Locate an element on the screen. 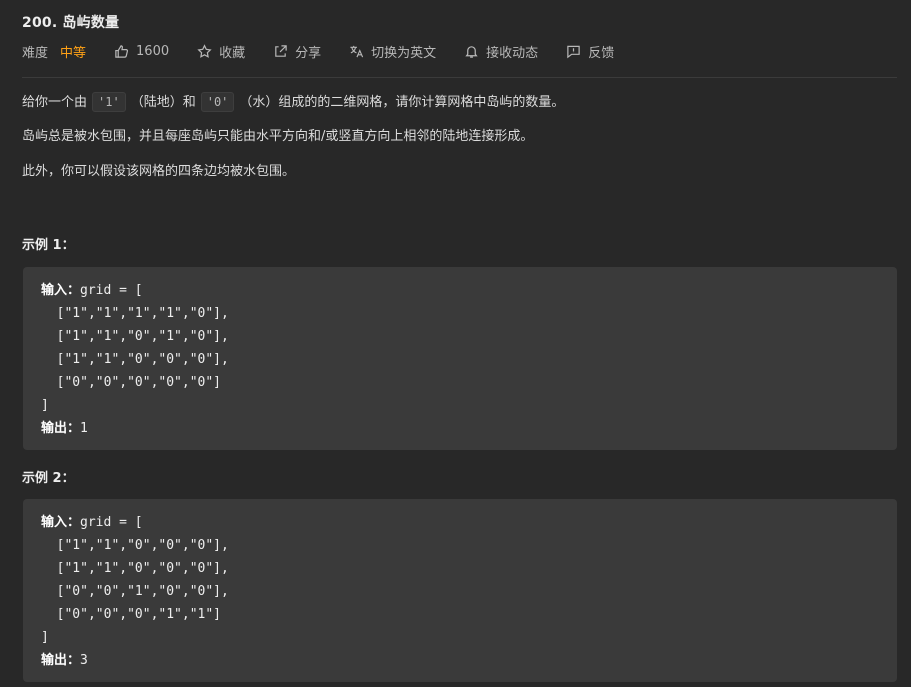 This screenshot has height=687, width=911. output-value: 3 is located at coordinates (84, 660).